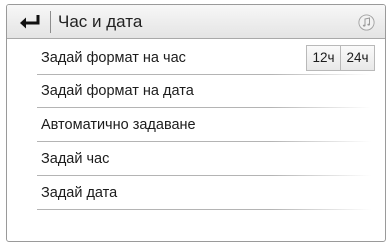  Describe the element at coordinates (79, 193) in the screenshot. I see `menu-item-label: Задай дата` at that location.